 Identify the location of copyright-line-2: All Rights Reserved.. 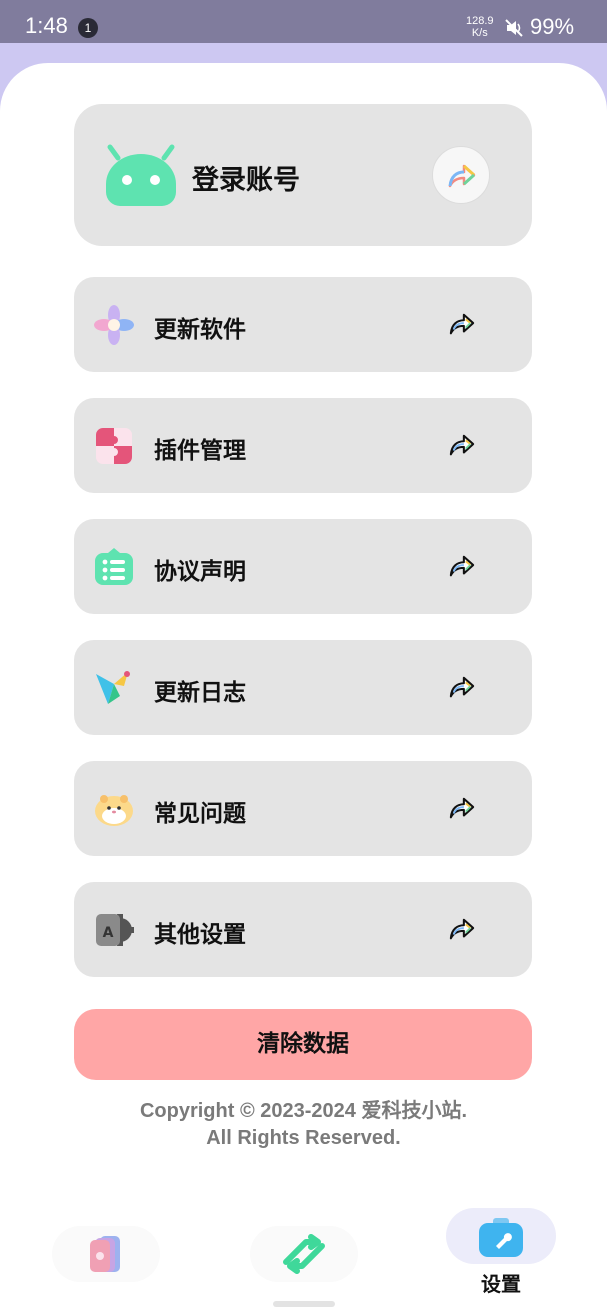
(303, 1138).